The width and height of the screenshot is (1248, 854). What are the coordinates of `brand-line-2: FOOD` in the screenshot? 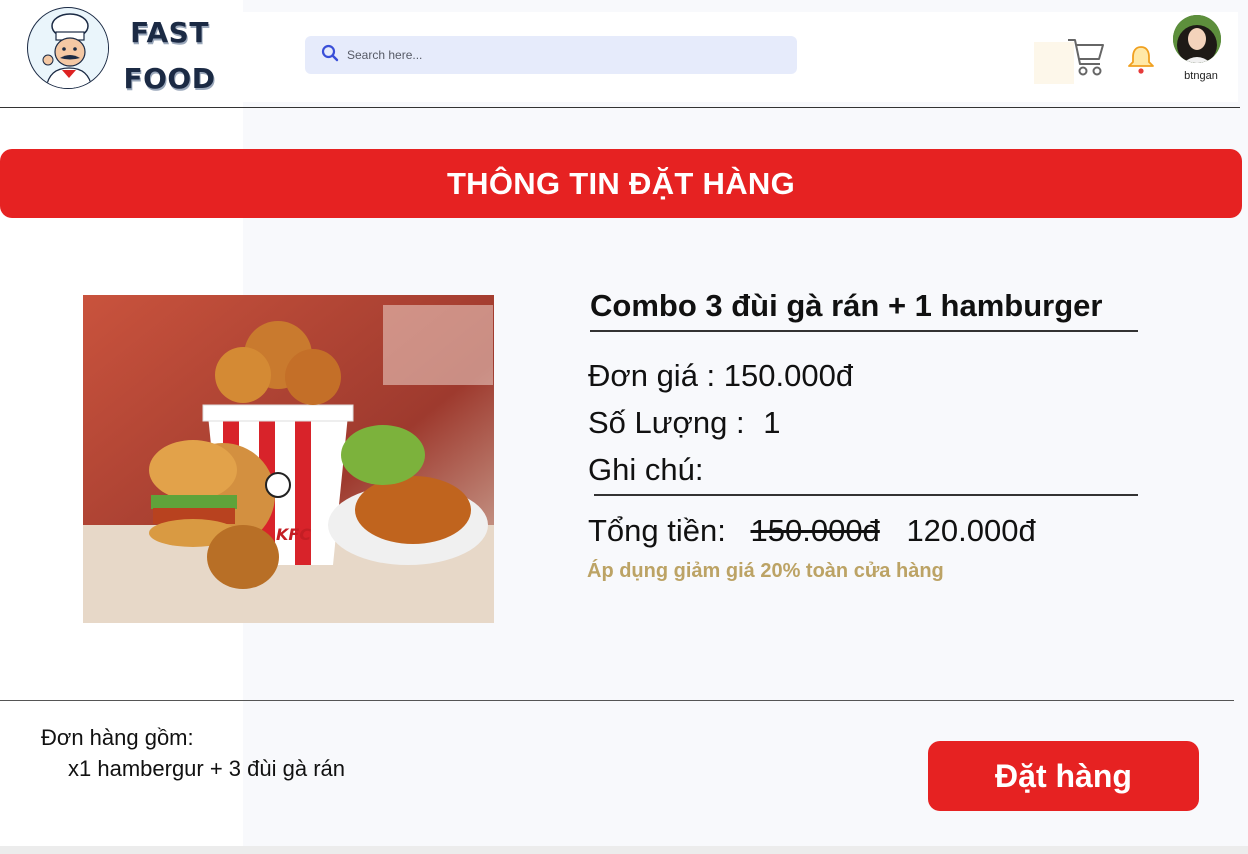 It's located at (169, 78).